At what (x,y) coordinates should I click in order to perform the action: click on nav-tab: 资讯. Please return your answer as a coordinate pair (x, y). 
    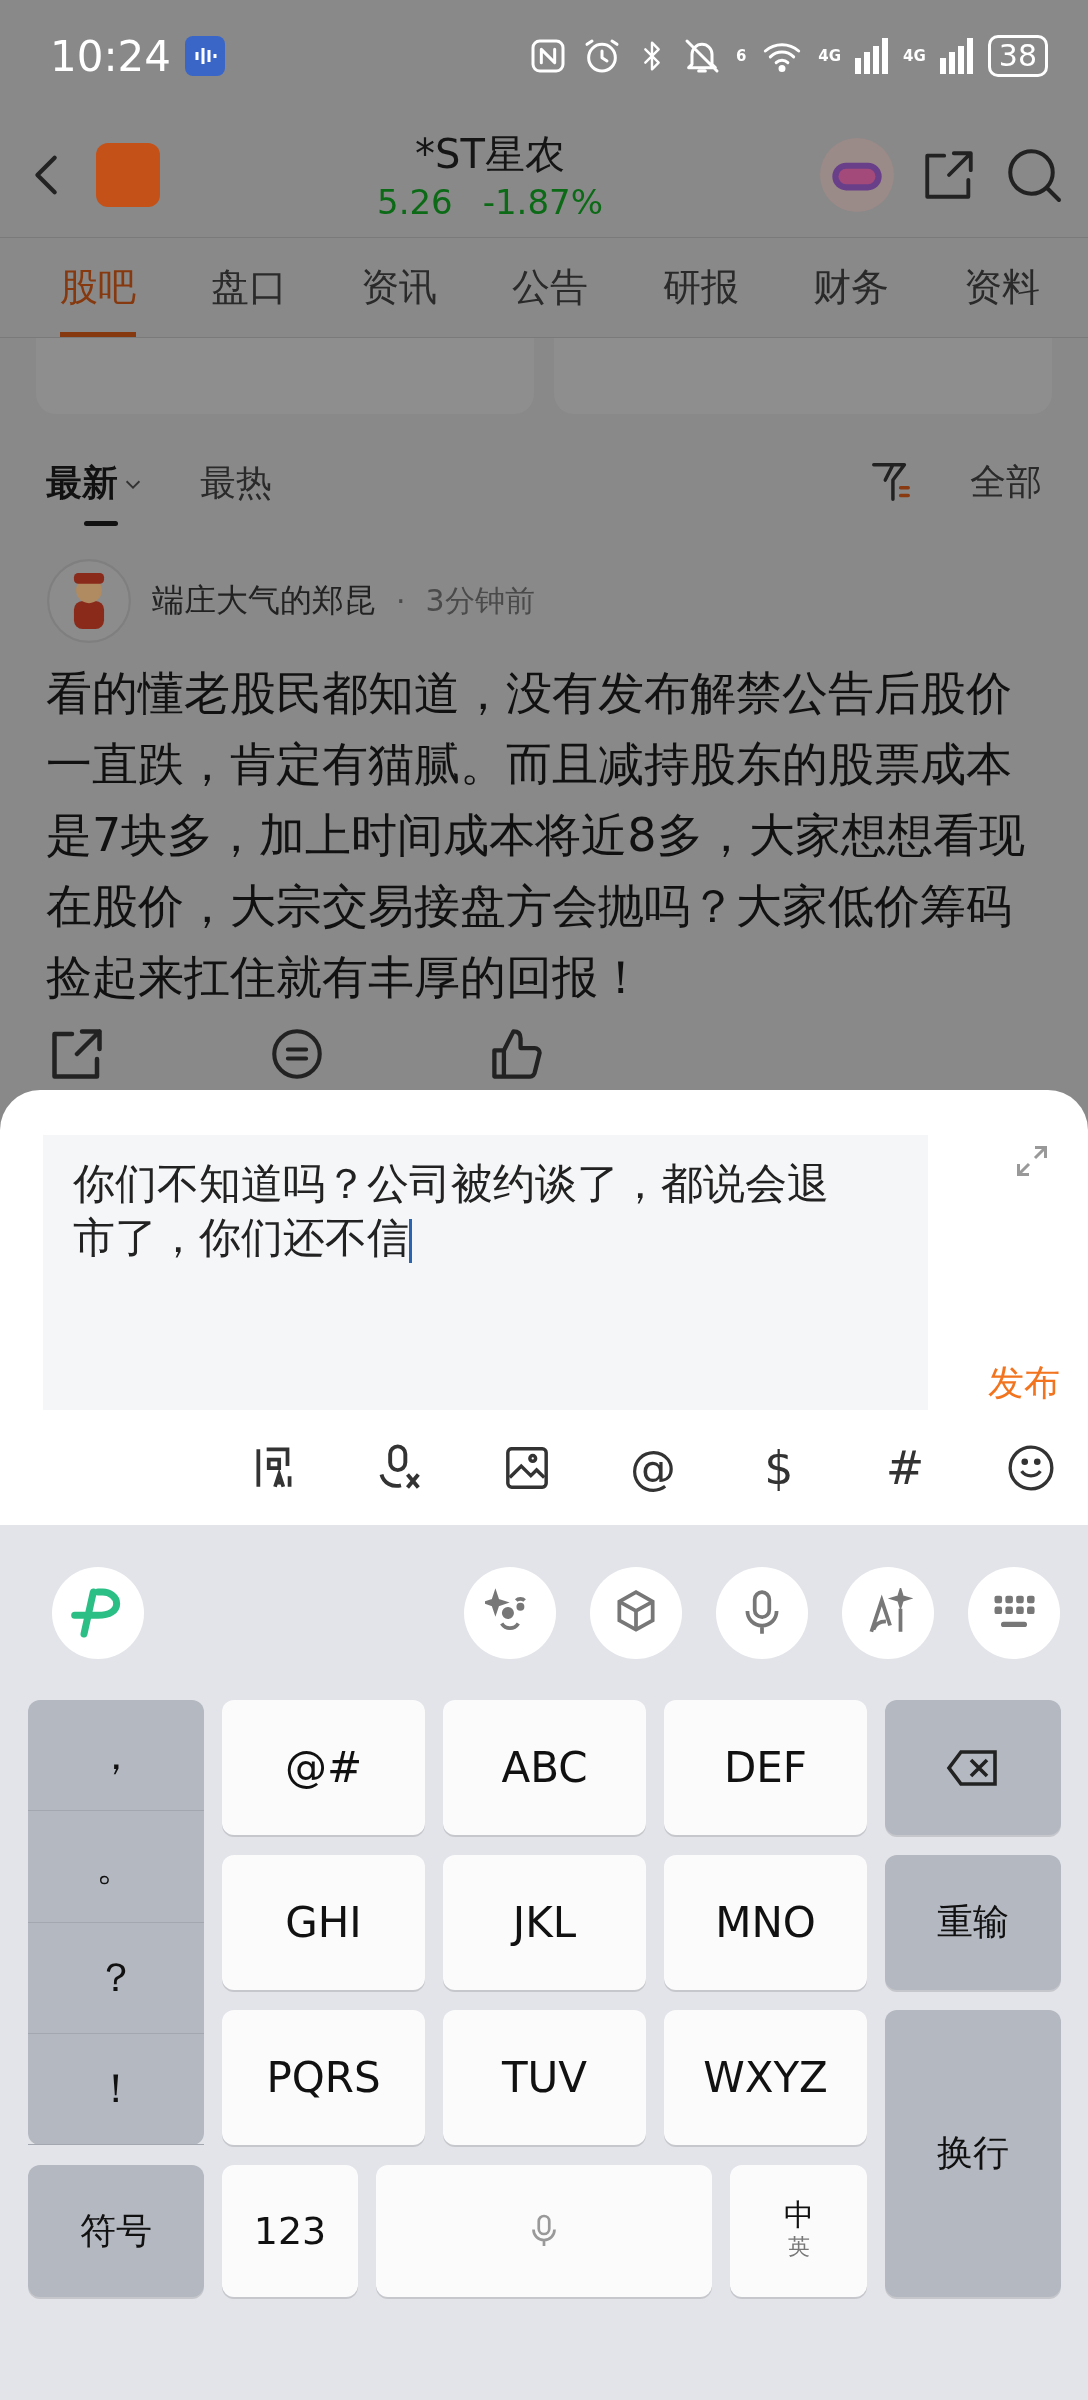
    Looking at the image, I should click on (399, 287).